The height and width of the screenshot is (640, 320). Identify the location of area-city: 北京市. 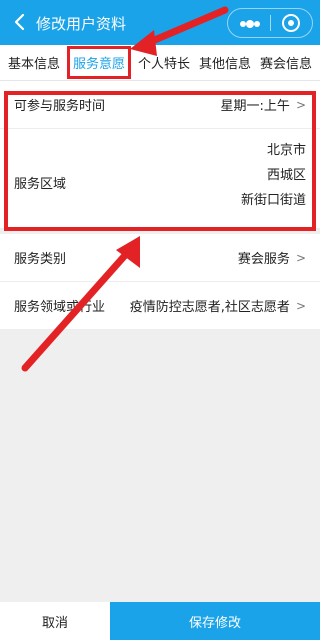
(286, 150).